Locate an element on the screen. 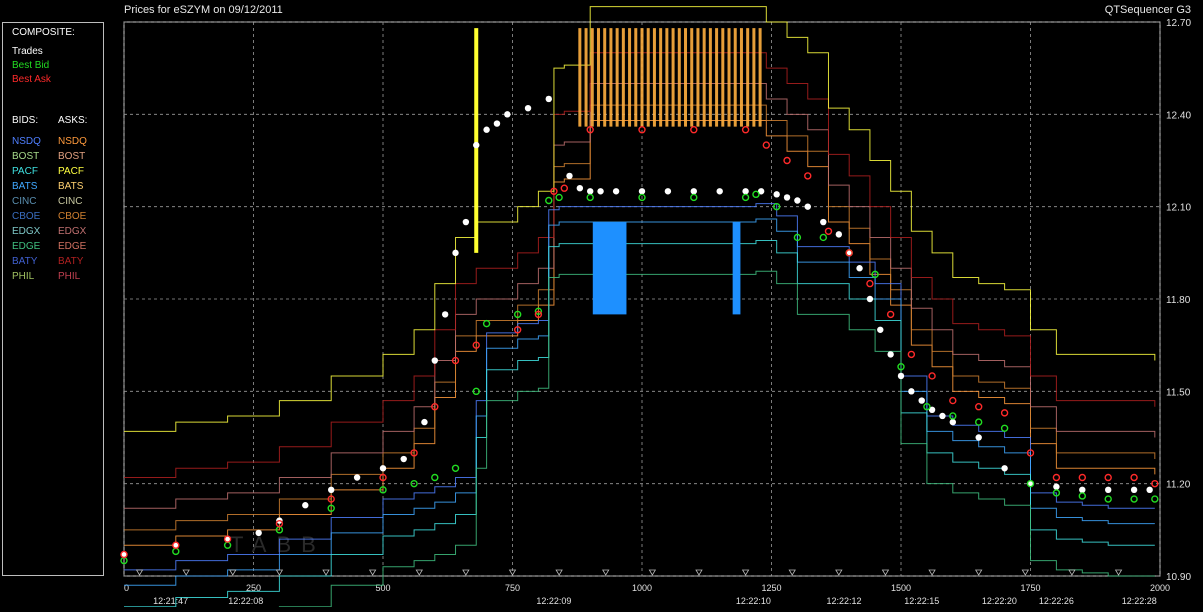 The height and width of the screenshot is (612, 1203). time-tick-label: 12:22:10 is located at coordinates (753, 601).